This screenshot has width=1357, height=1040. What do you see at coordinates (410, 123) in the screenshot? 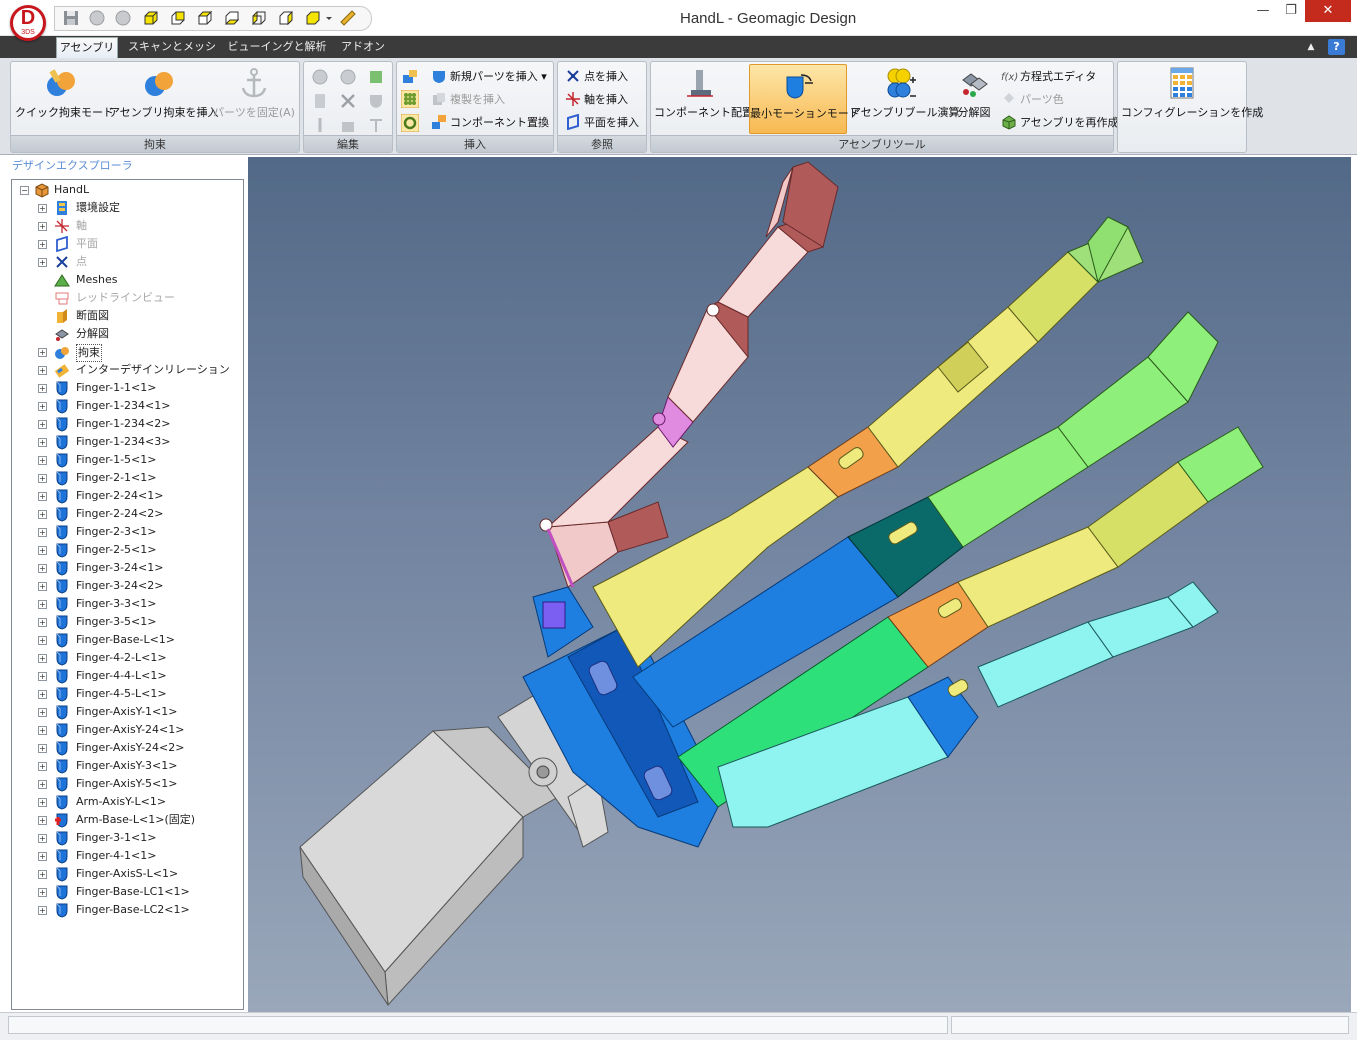
I see `insert-gear-icon` at bounding box center [410, 123].